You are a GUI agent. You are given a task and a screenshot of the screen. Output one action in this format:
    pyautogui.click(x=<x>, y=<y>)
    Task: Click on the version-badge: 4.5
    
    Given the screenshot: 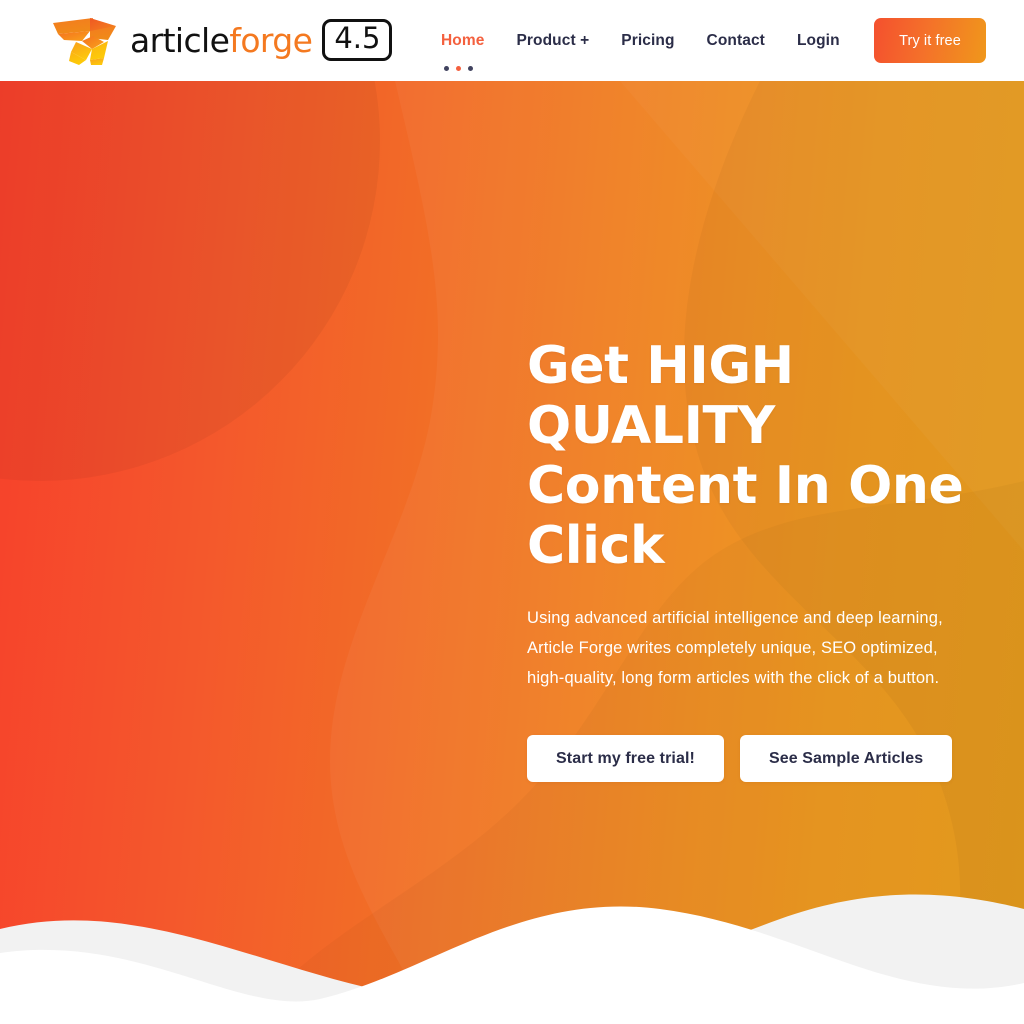 What is the action you would take?
    pyautogui.click(x=357, y=40)
    